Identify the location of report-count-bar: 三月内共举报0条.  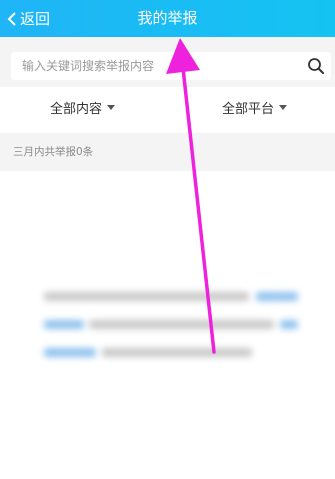
(167, 152).